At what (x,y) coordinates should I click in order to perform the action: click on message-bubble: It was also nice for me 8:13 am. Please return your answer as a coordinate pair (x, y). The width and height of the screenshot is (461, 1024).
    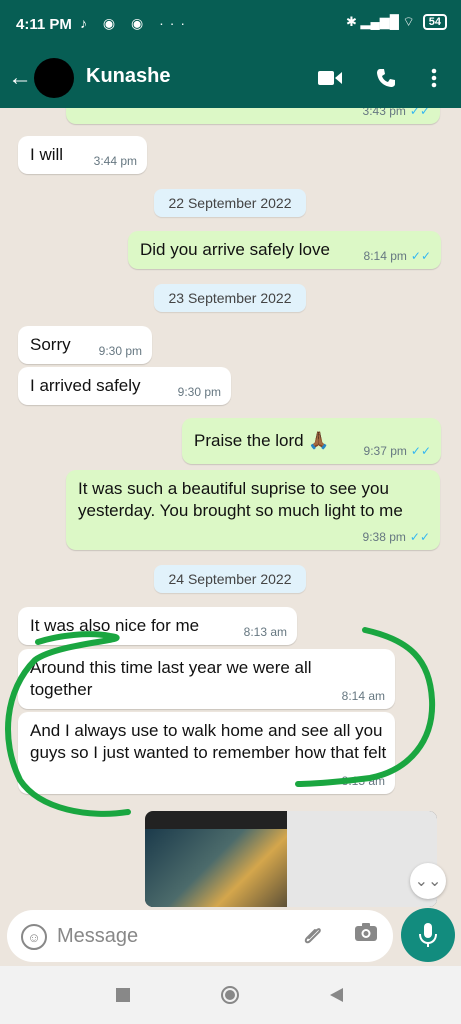
    Looking at the image, I should click on (157, 626).